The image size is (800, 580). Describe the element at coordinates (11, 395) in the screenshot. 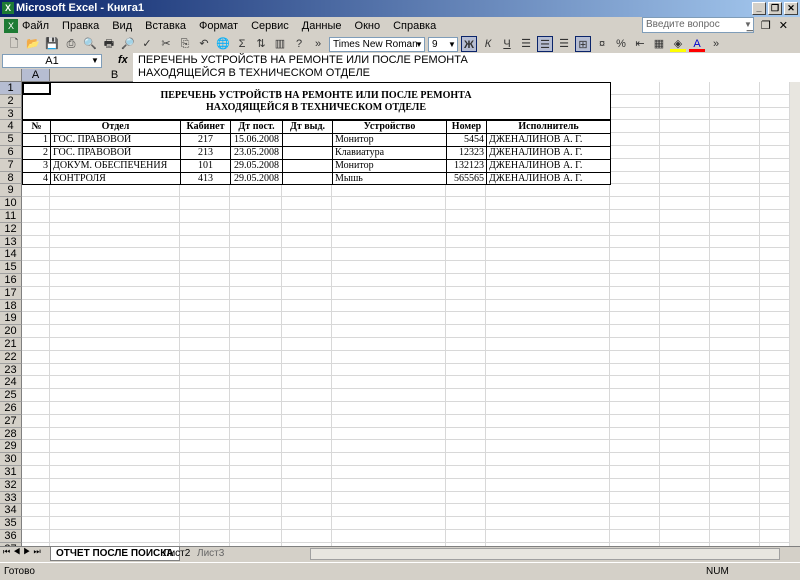

I see `row-header: 25` at that location.